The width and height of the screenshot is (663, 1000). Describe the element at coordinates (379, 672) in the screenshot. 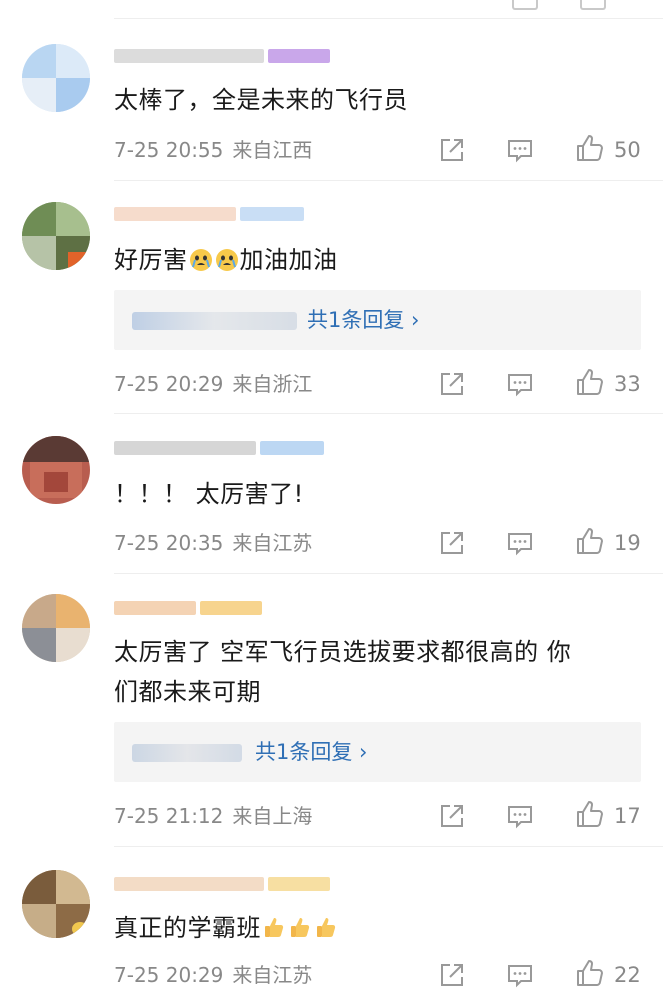

I see `comment-text: 太厉害了 空军飞行员选拔要求都很高的 你 们都未来可期` at that location.